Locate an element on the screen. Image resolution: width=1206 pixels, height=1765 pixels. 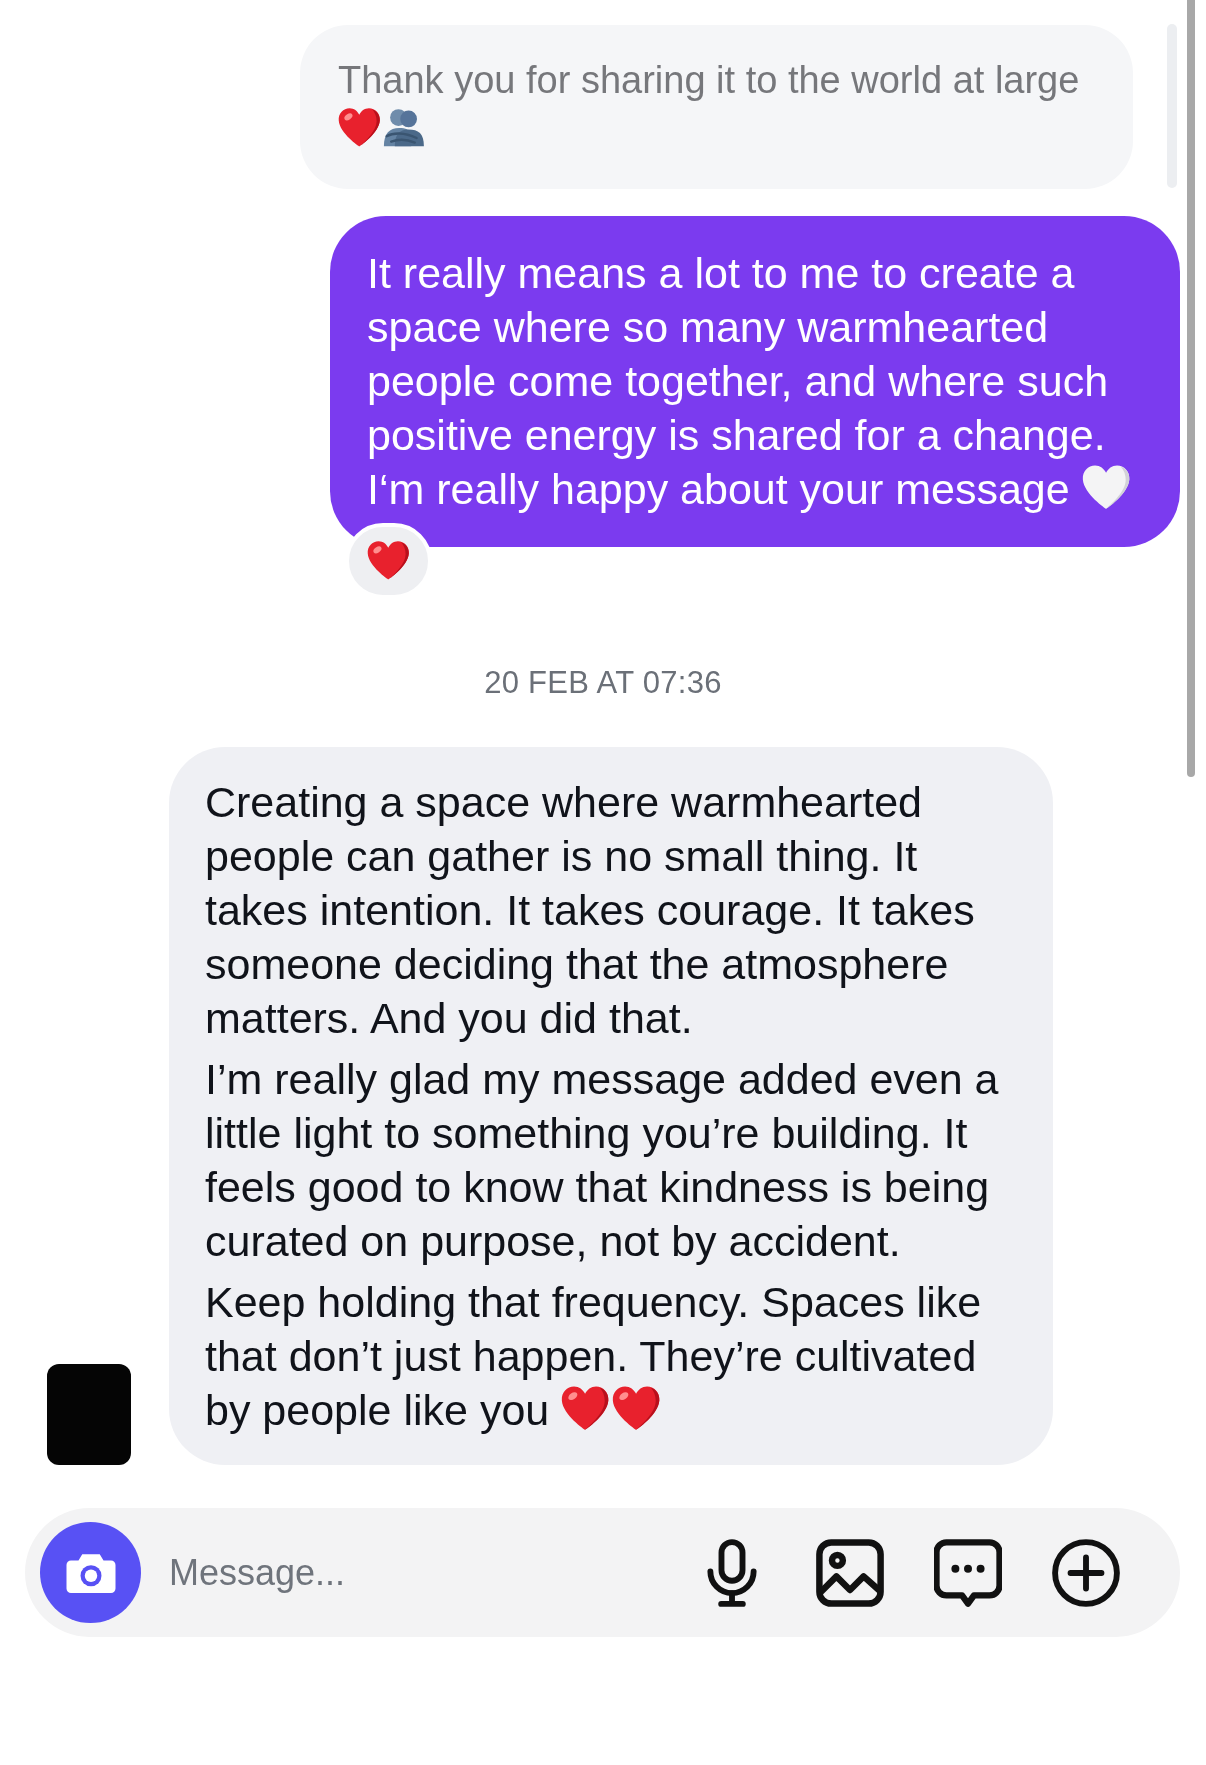
camera-button is located at coordinates (90, 1572).